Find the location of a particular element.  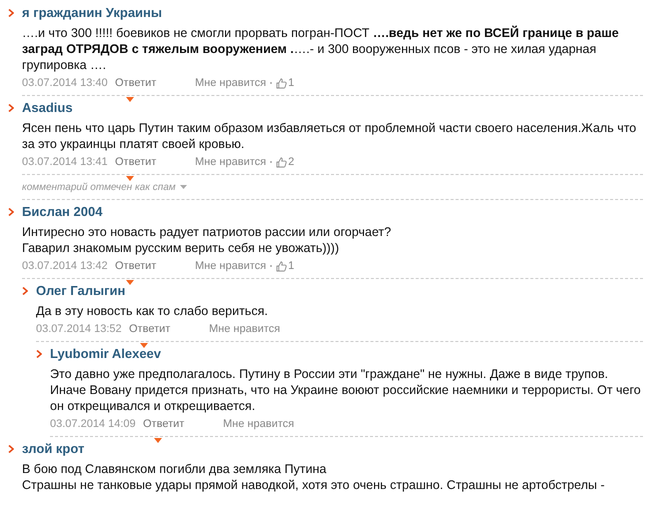

comment-text: Интиресно это новасть радует патриотов рассии или огорчает? is located at coordinates (207, 232).